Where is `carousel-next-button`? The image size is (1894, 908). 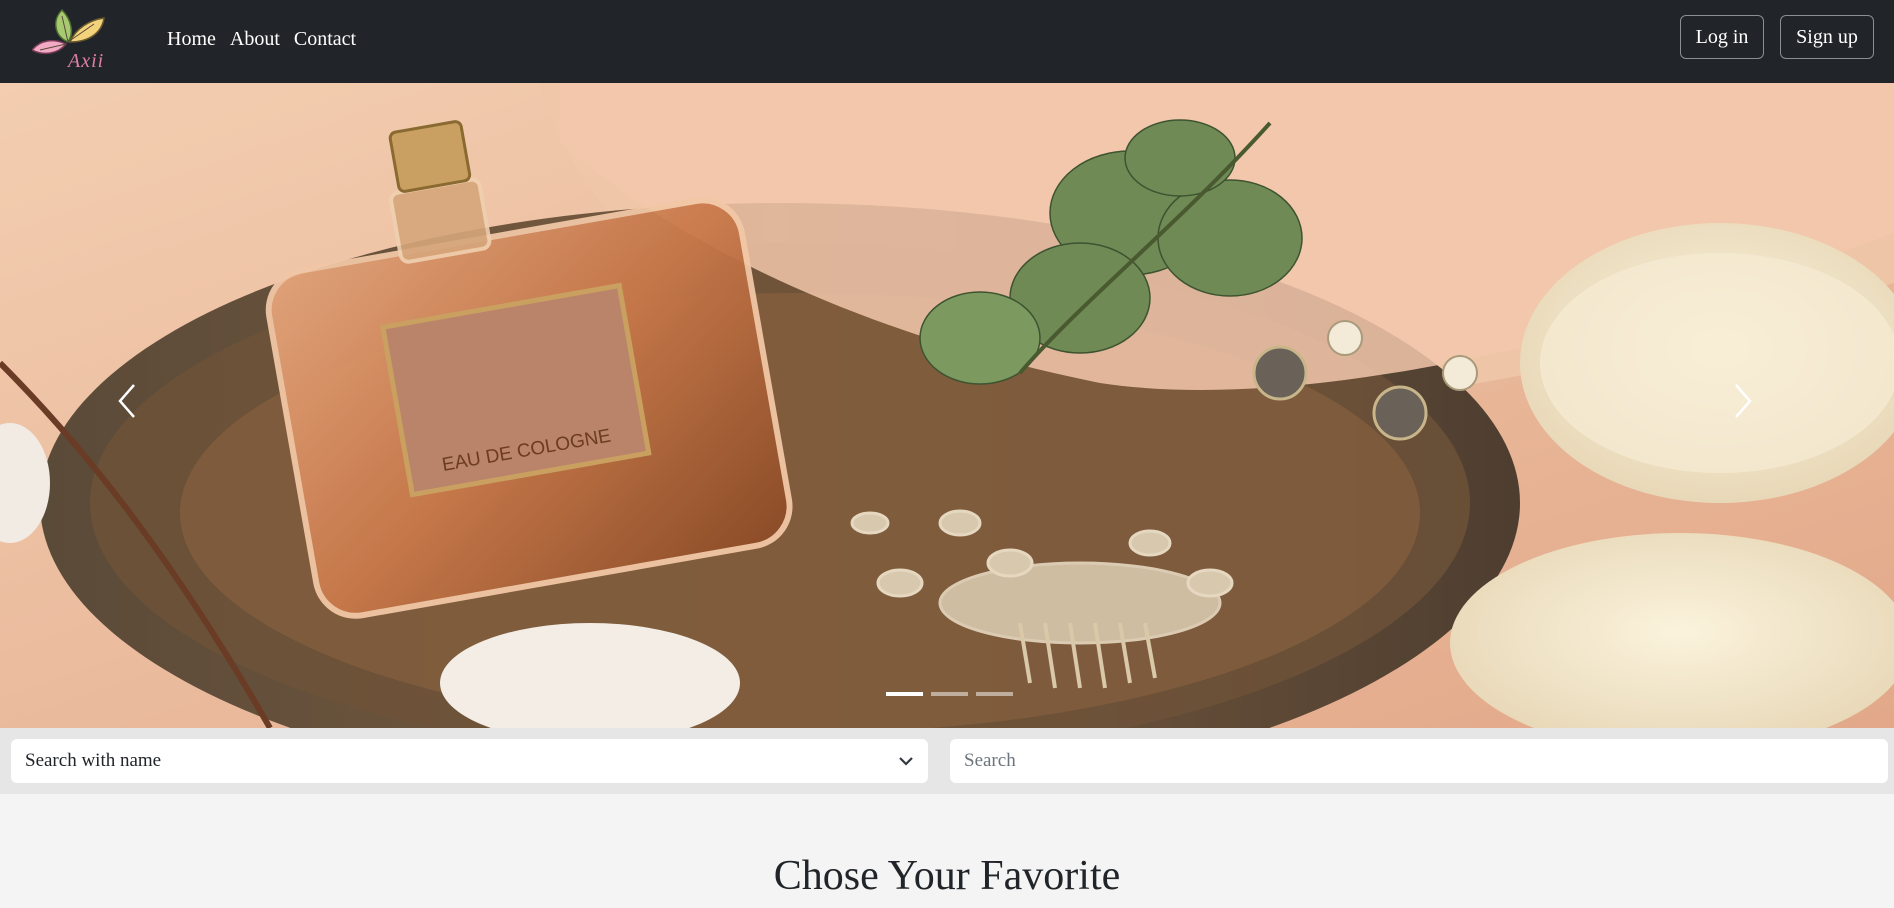 carousel-next-button is located at coordinates (1758, 411).